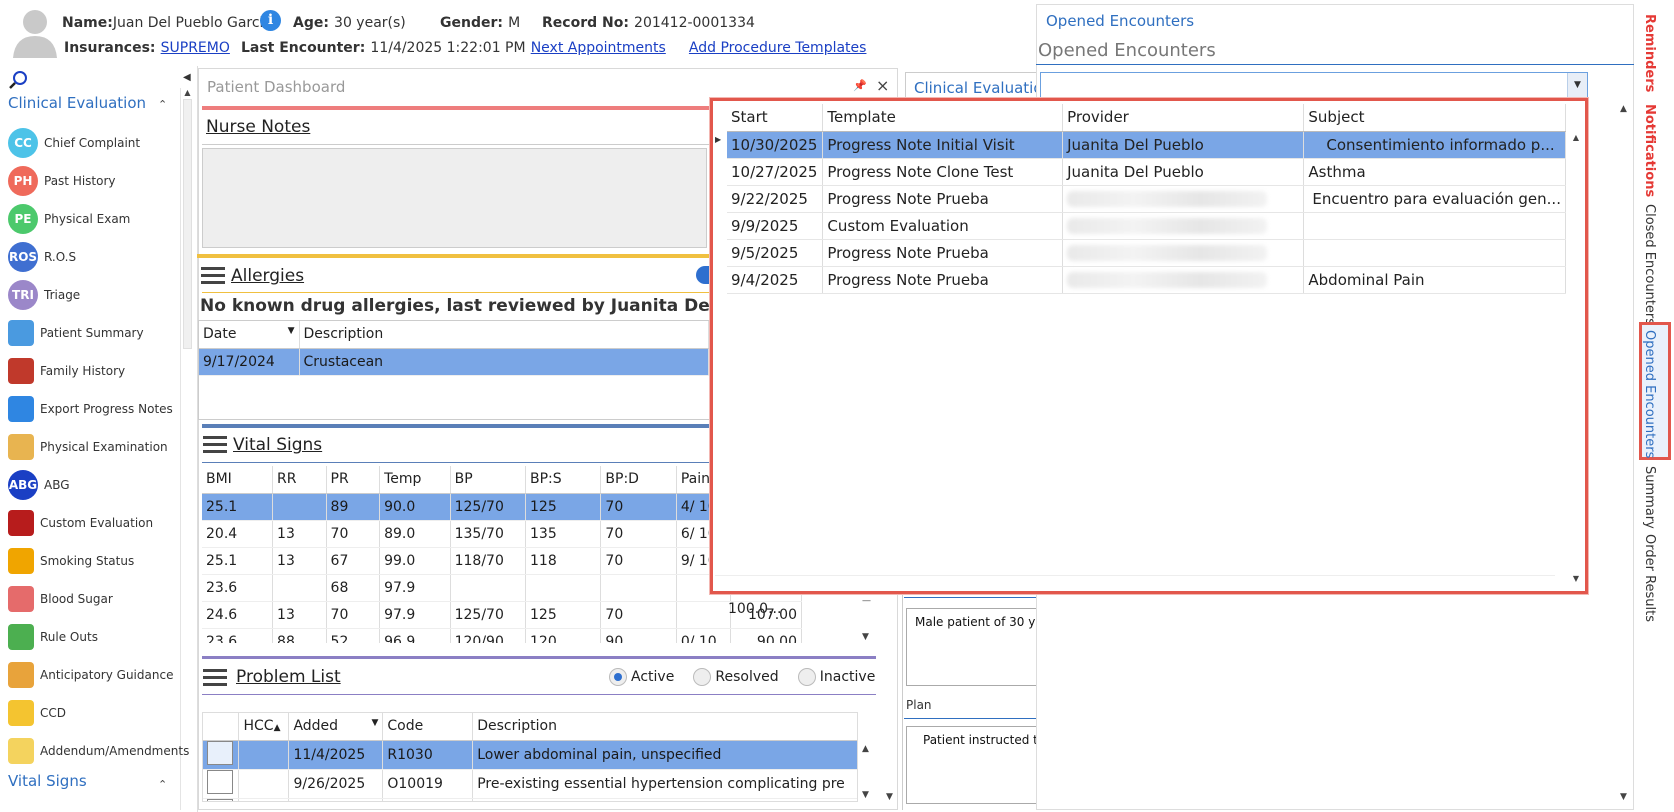  I want to click on encounter-col: Start, so click(775, 118).